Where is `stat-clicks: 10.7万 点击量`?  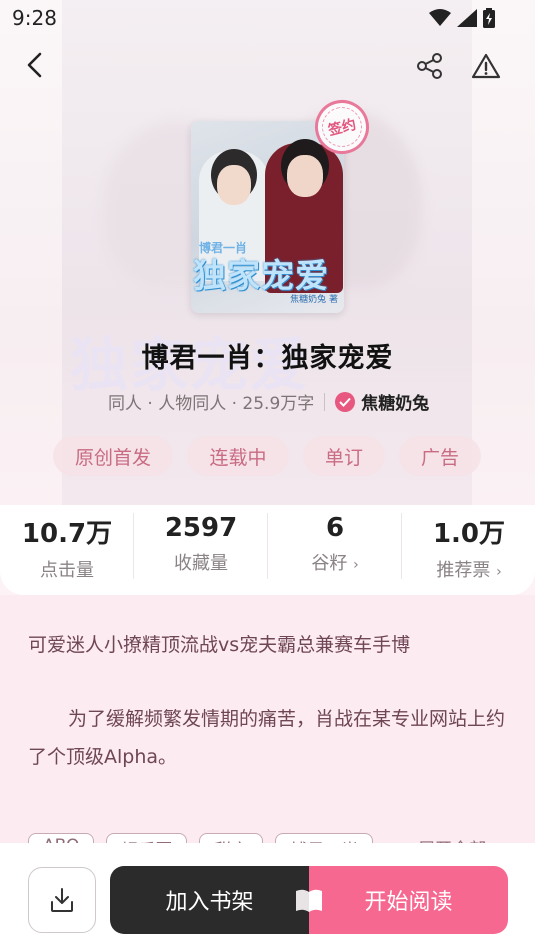 stat-clicks: 10.7万 点击量 is located at coordinates (67, 547).